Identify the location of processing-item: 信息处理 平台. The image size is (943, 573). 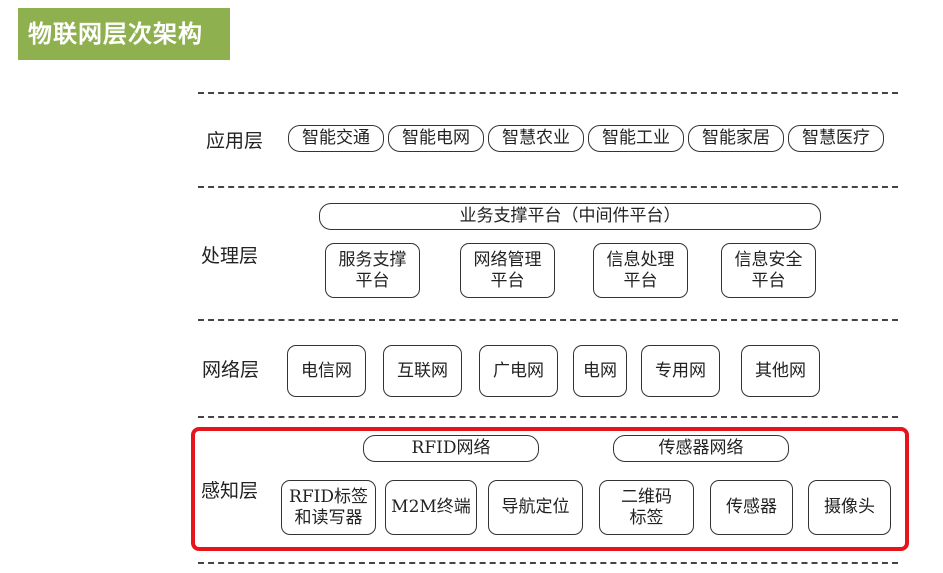
(640, 270).